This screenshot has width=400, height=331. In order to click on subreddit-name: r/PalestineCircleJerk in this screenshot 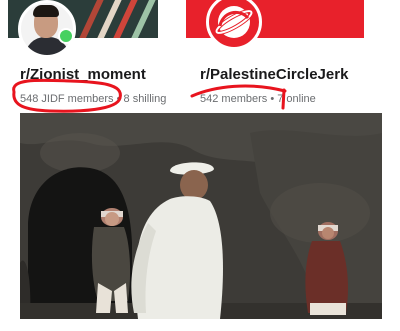, I will do `click(274, 74)`.